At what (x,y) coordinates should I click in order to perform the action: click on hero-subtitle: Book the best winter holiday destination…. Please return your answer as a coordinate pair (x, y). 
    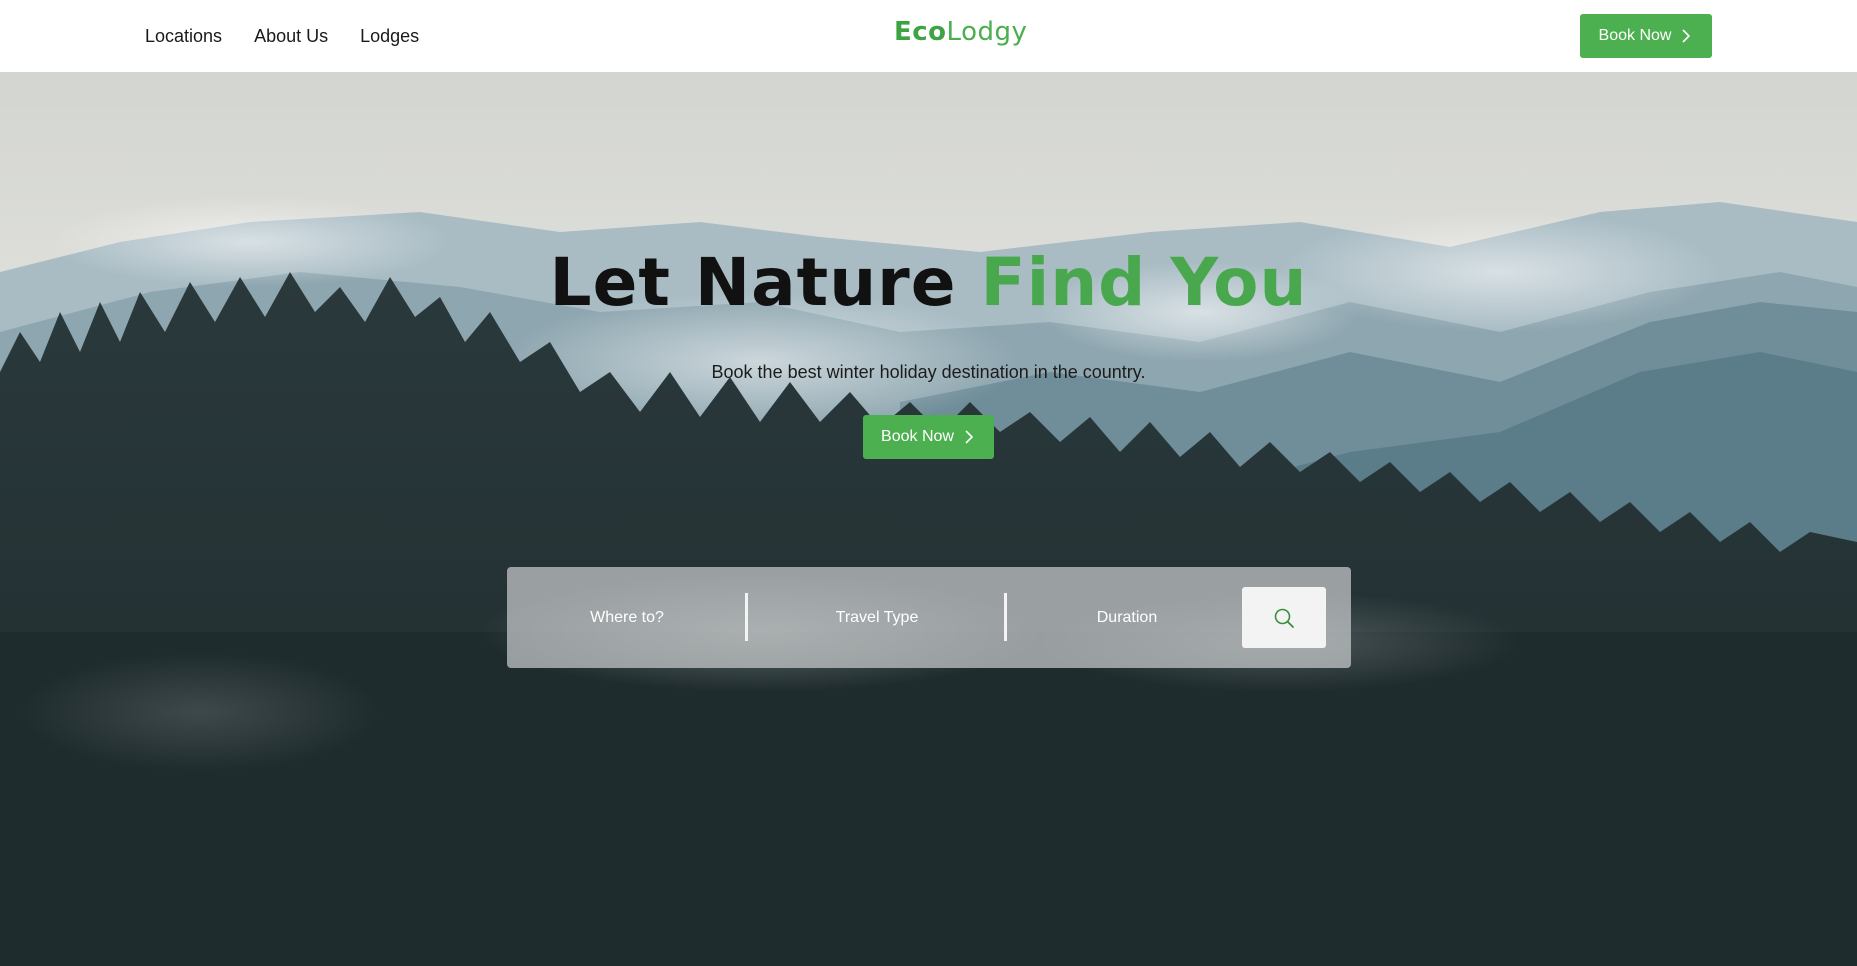
    Looking at the image, I should click on (928, 372).